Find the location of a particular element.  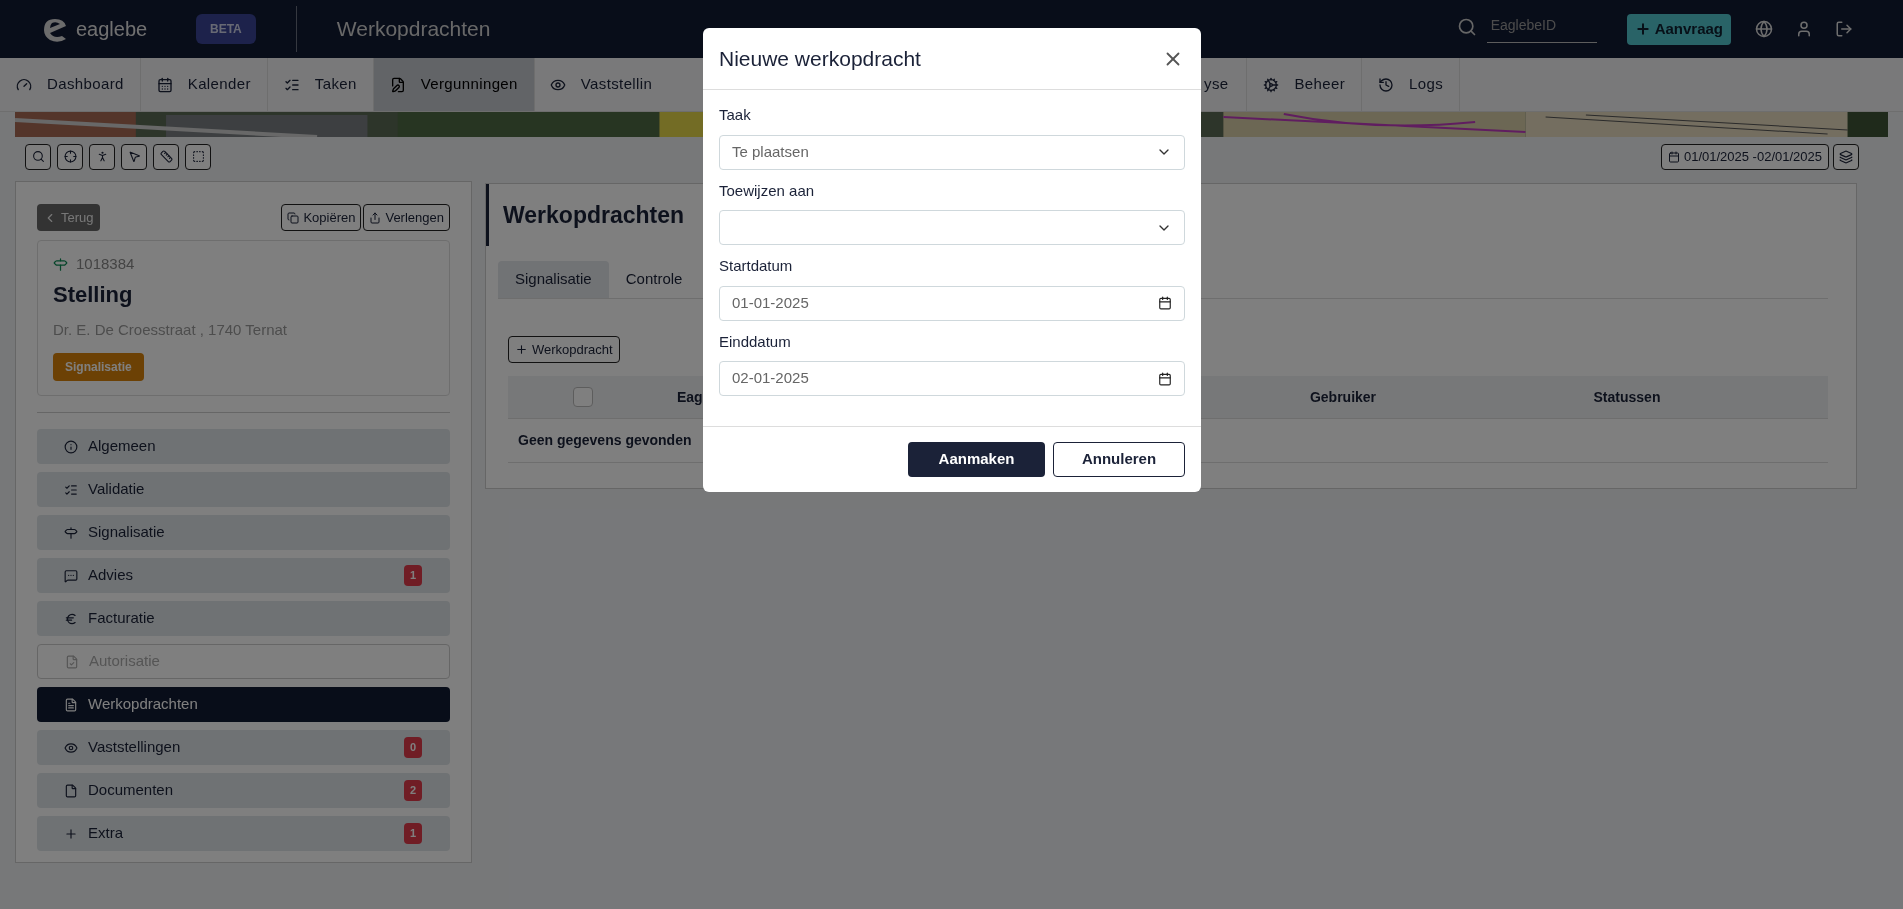

record-number: 1018384 is located at coordinates (105, 264).